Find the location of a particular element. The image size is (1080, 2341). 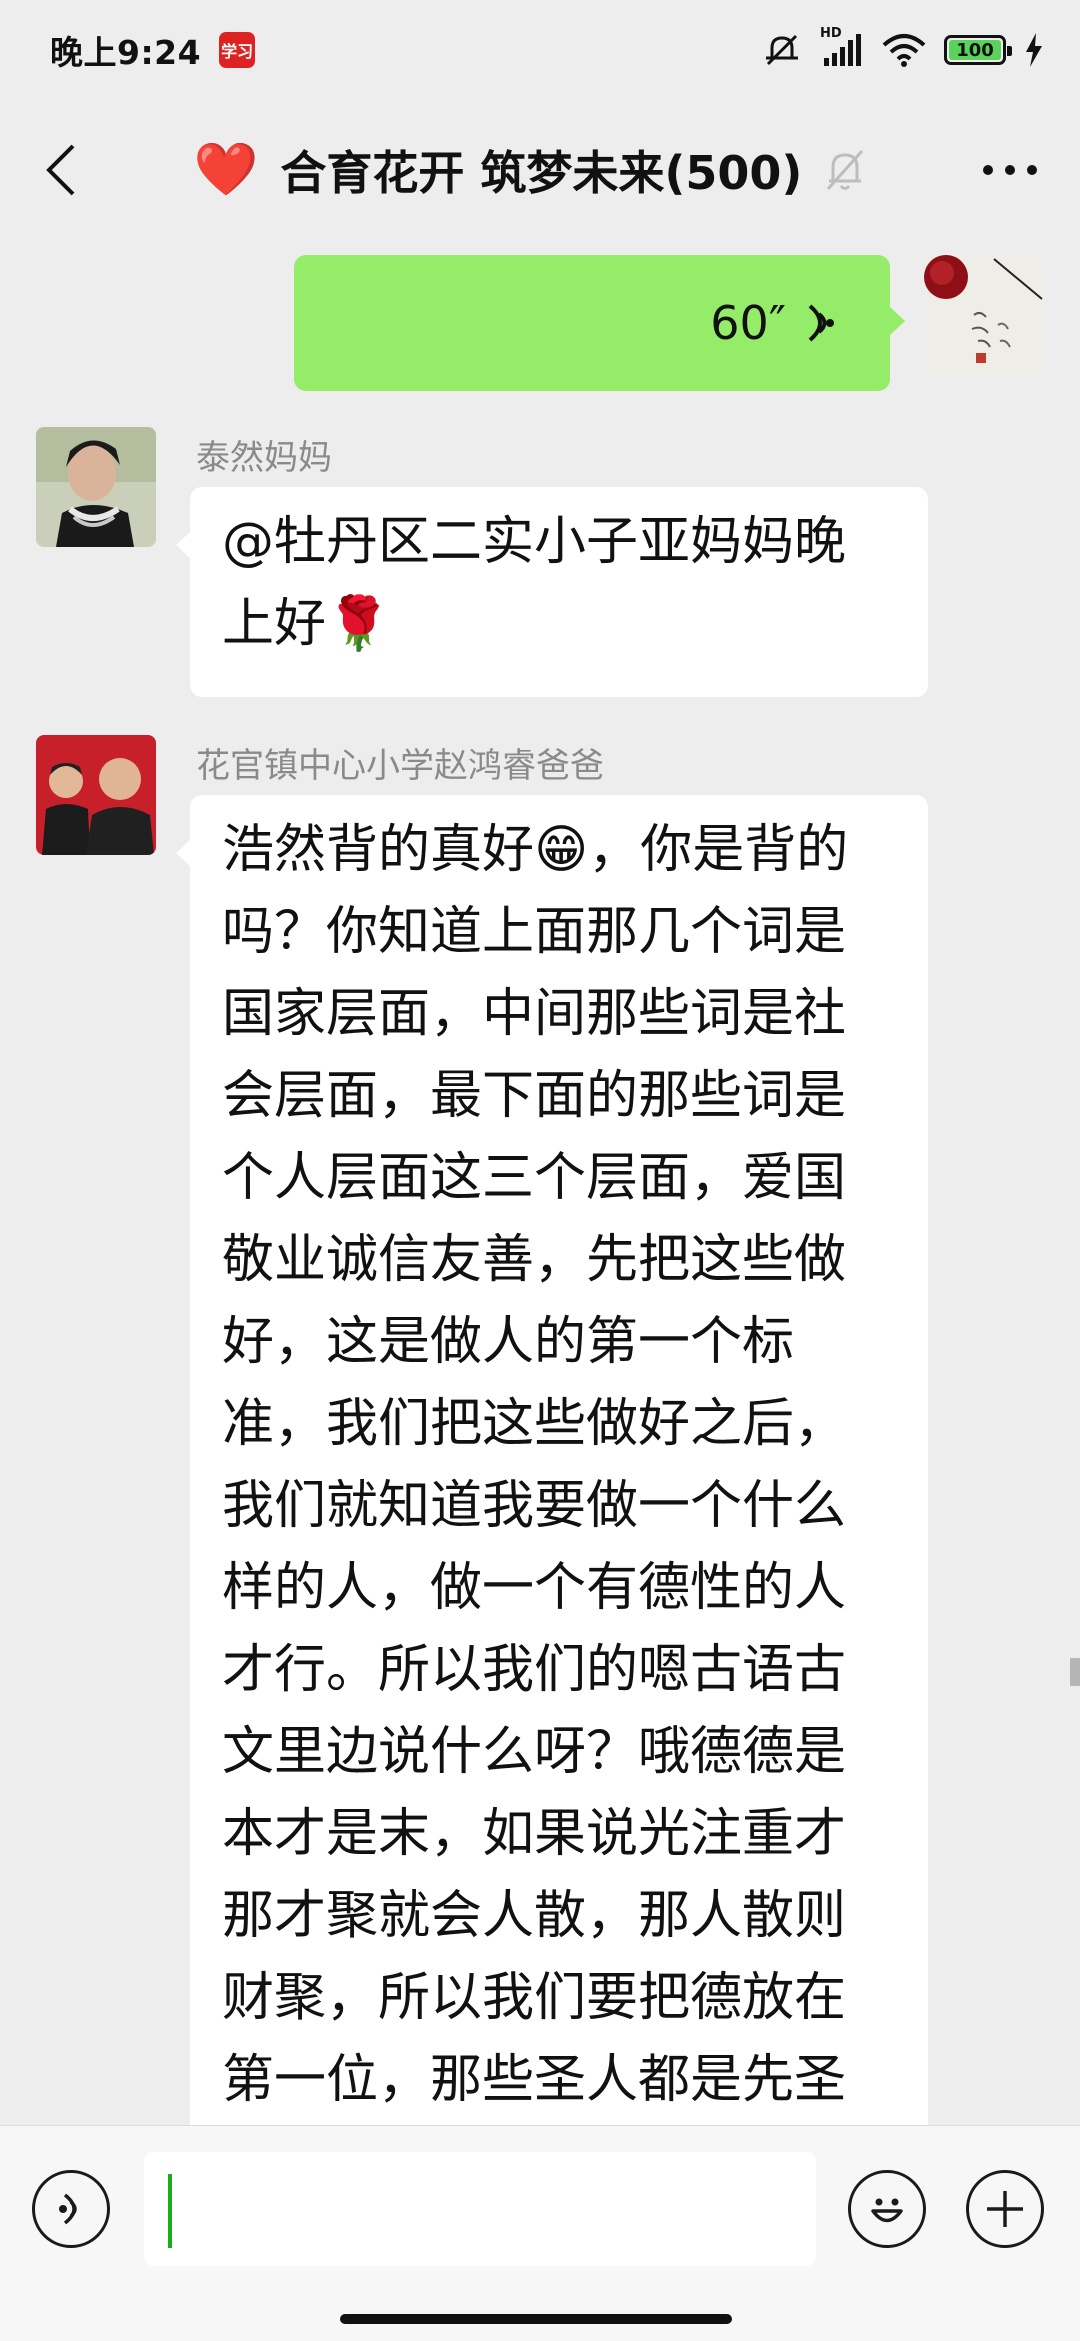

wifi-icon is located at coordinates (904, 50).